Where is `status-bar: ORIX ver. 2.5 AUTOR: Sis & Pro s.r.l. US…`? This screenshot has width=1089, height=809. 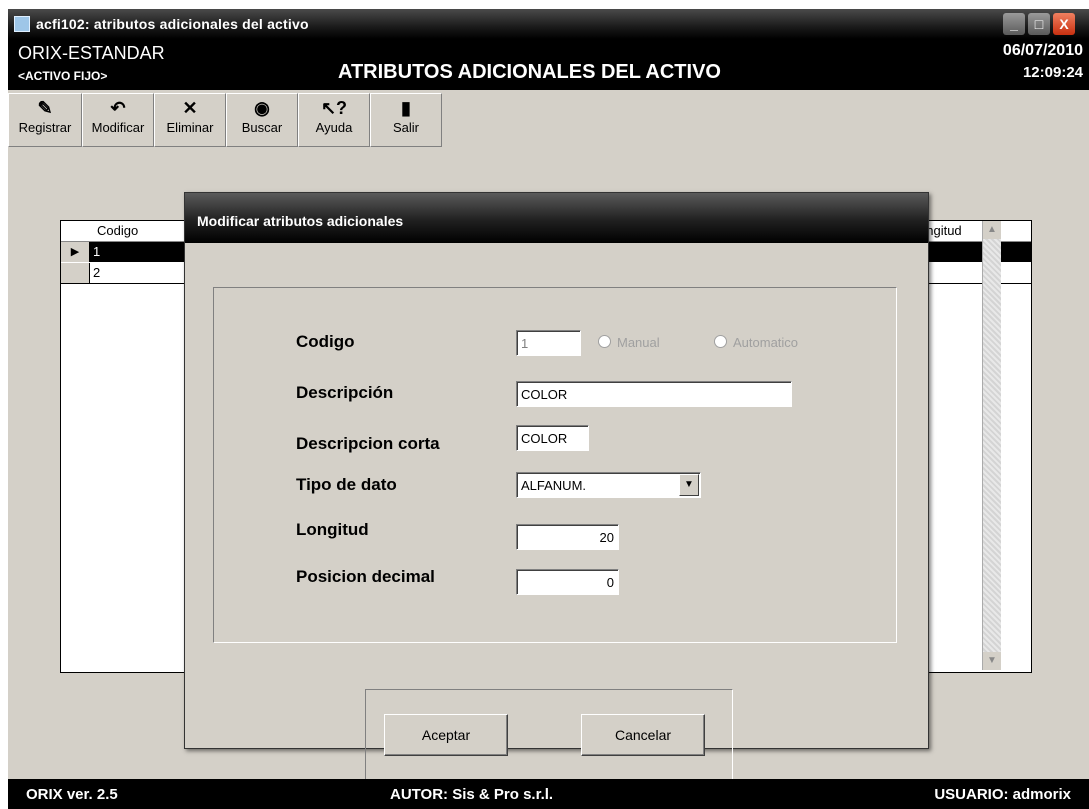 status-bar: ORIX ver. 2.5 AUTOR: Sis & Pro s.r.l. US… is located at coordinates (548, 794).